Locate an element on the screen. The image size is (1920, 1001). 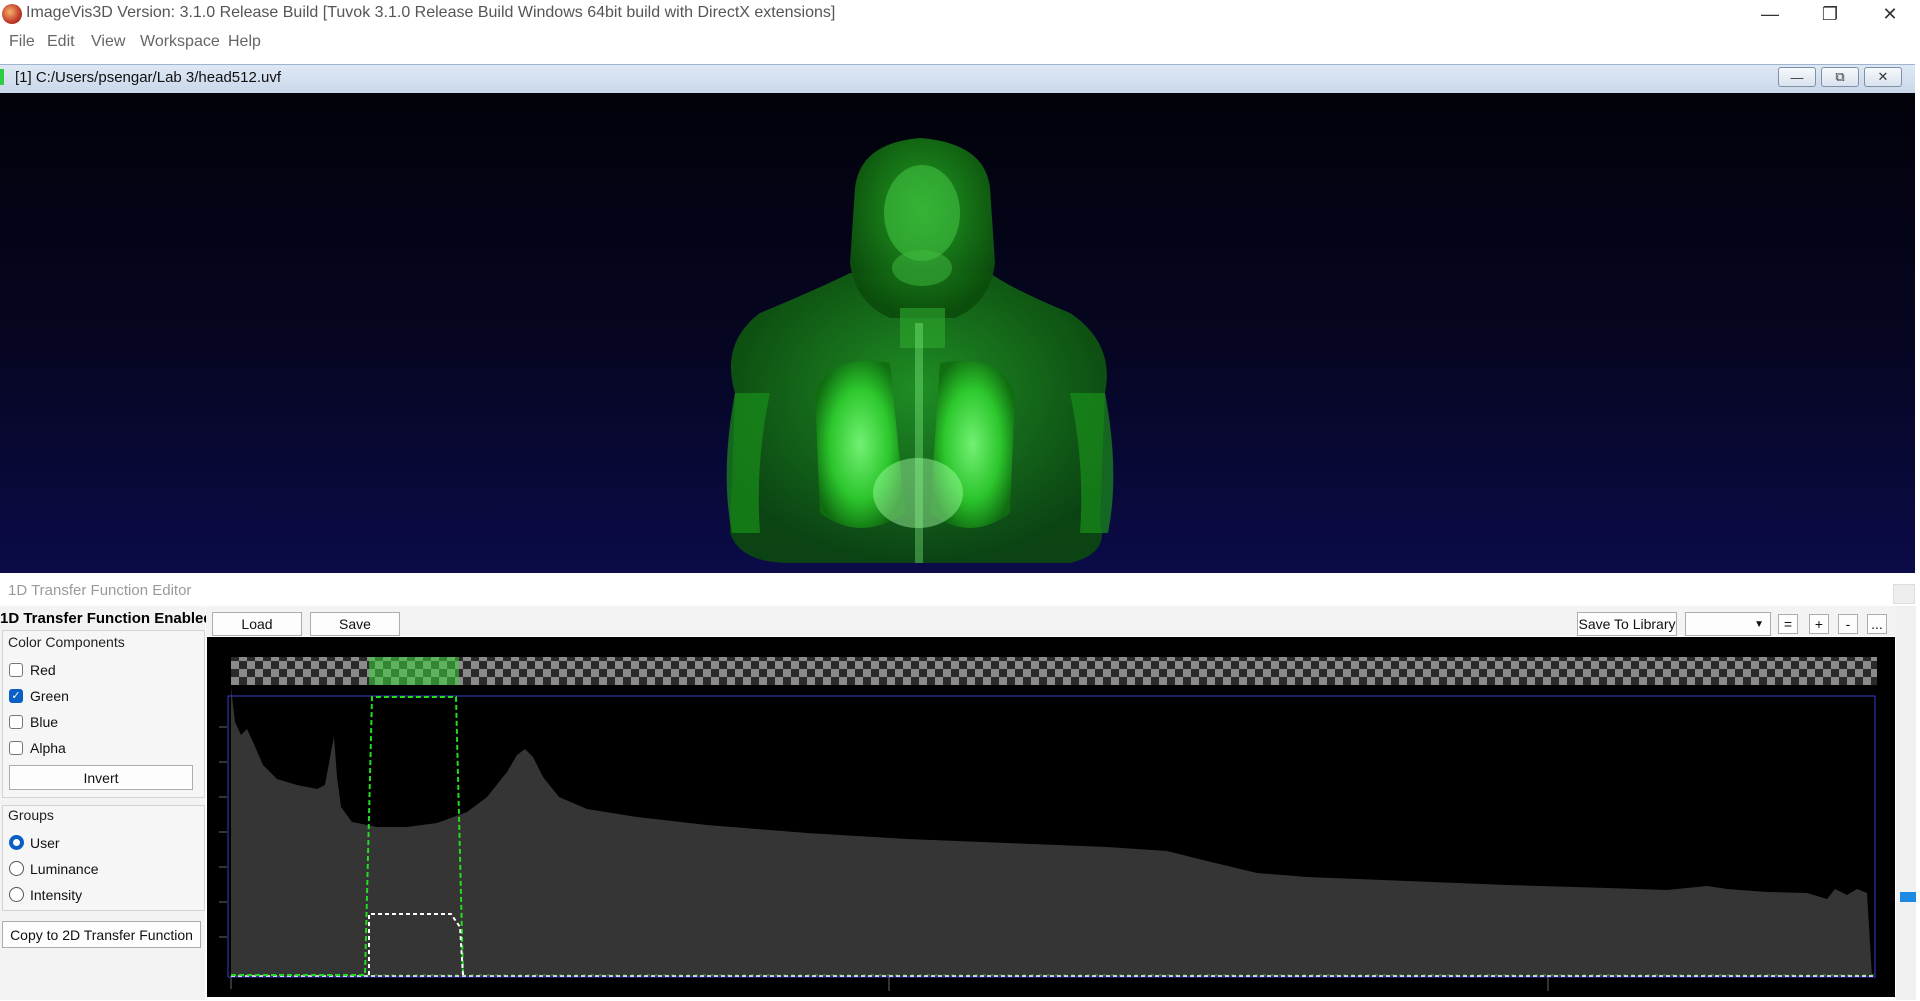
restore-icon: ❐ is located at coordinates (1830, 14).